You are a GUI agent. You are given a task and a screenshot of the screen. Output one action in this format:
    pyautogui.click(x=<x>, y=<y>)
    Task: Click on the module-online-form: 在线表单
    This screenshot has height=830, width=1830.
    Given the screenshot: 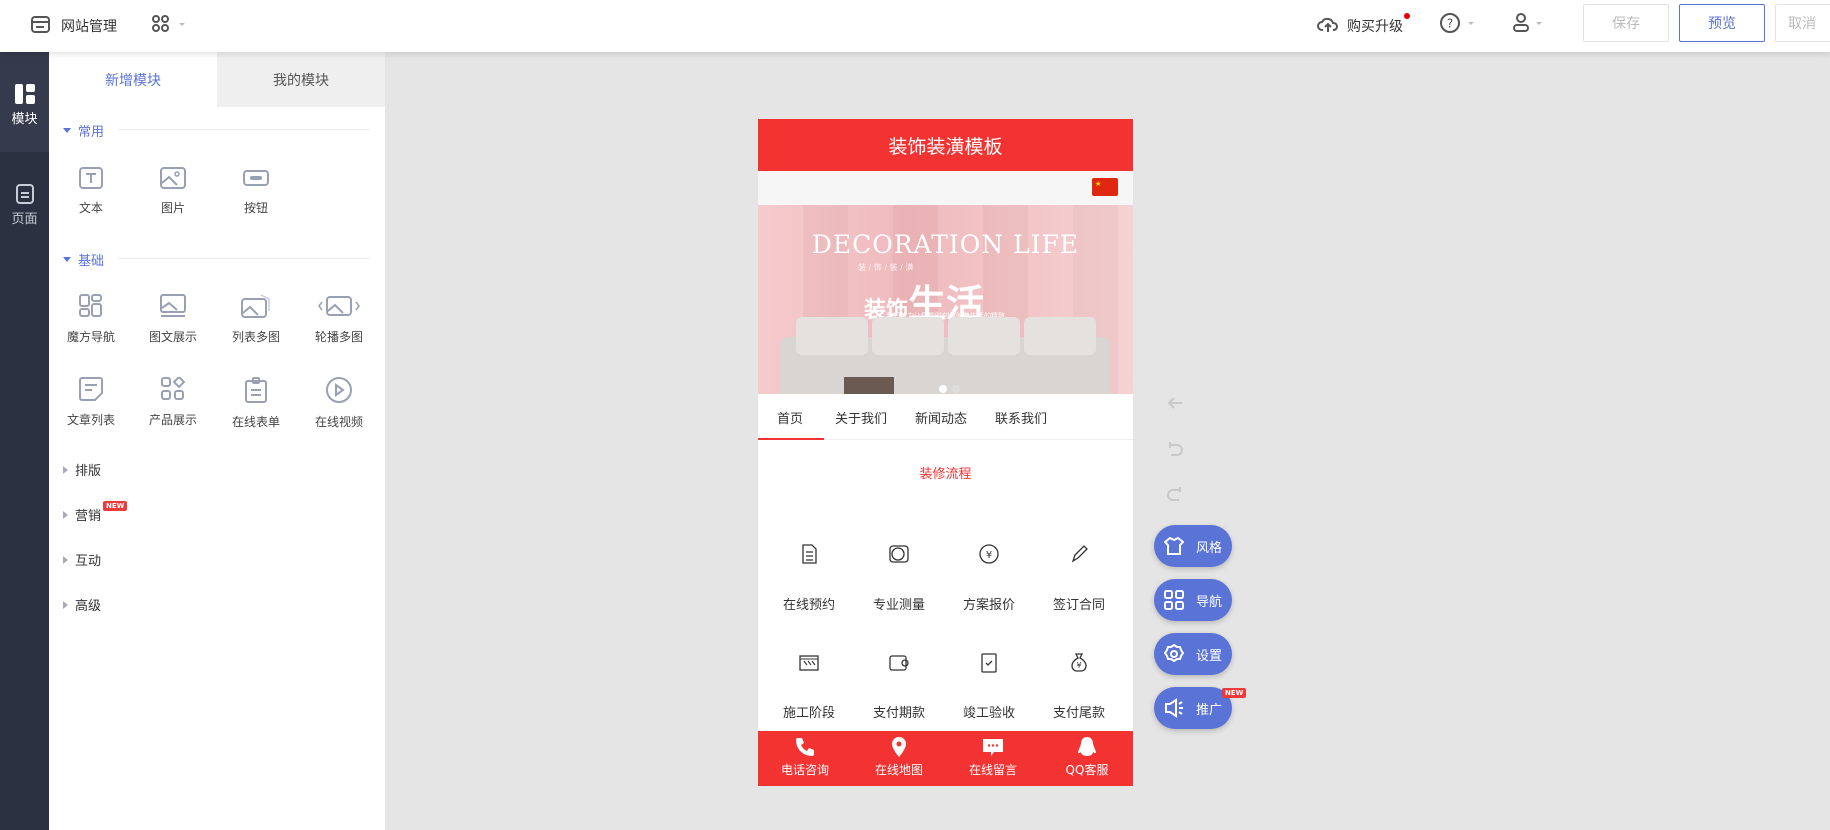 What is the action you would take?
    pyautogui.click(x=256, y=403)
    